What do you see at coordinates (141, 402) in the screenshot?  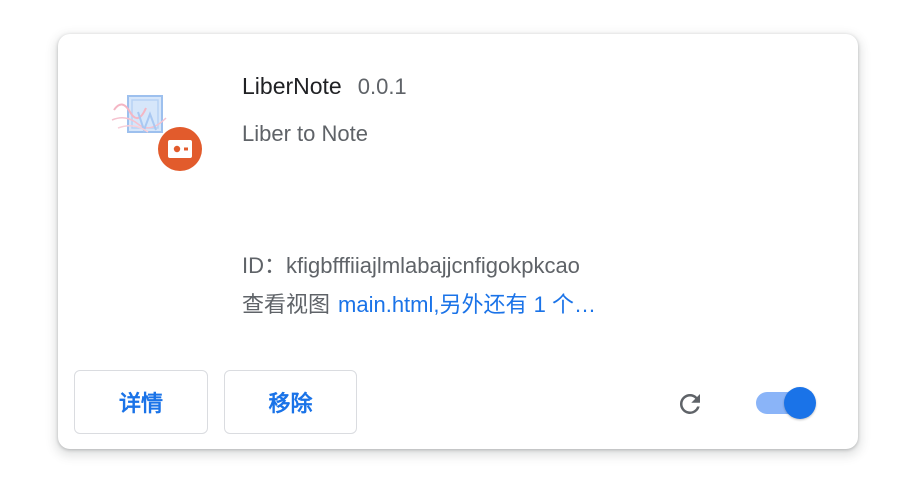 I see `details-button: 详情` at bounding box center [141, 402].